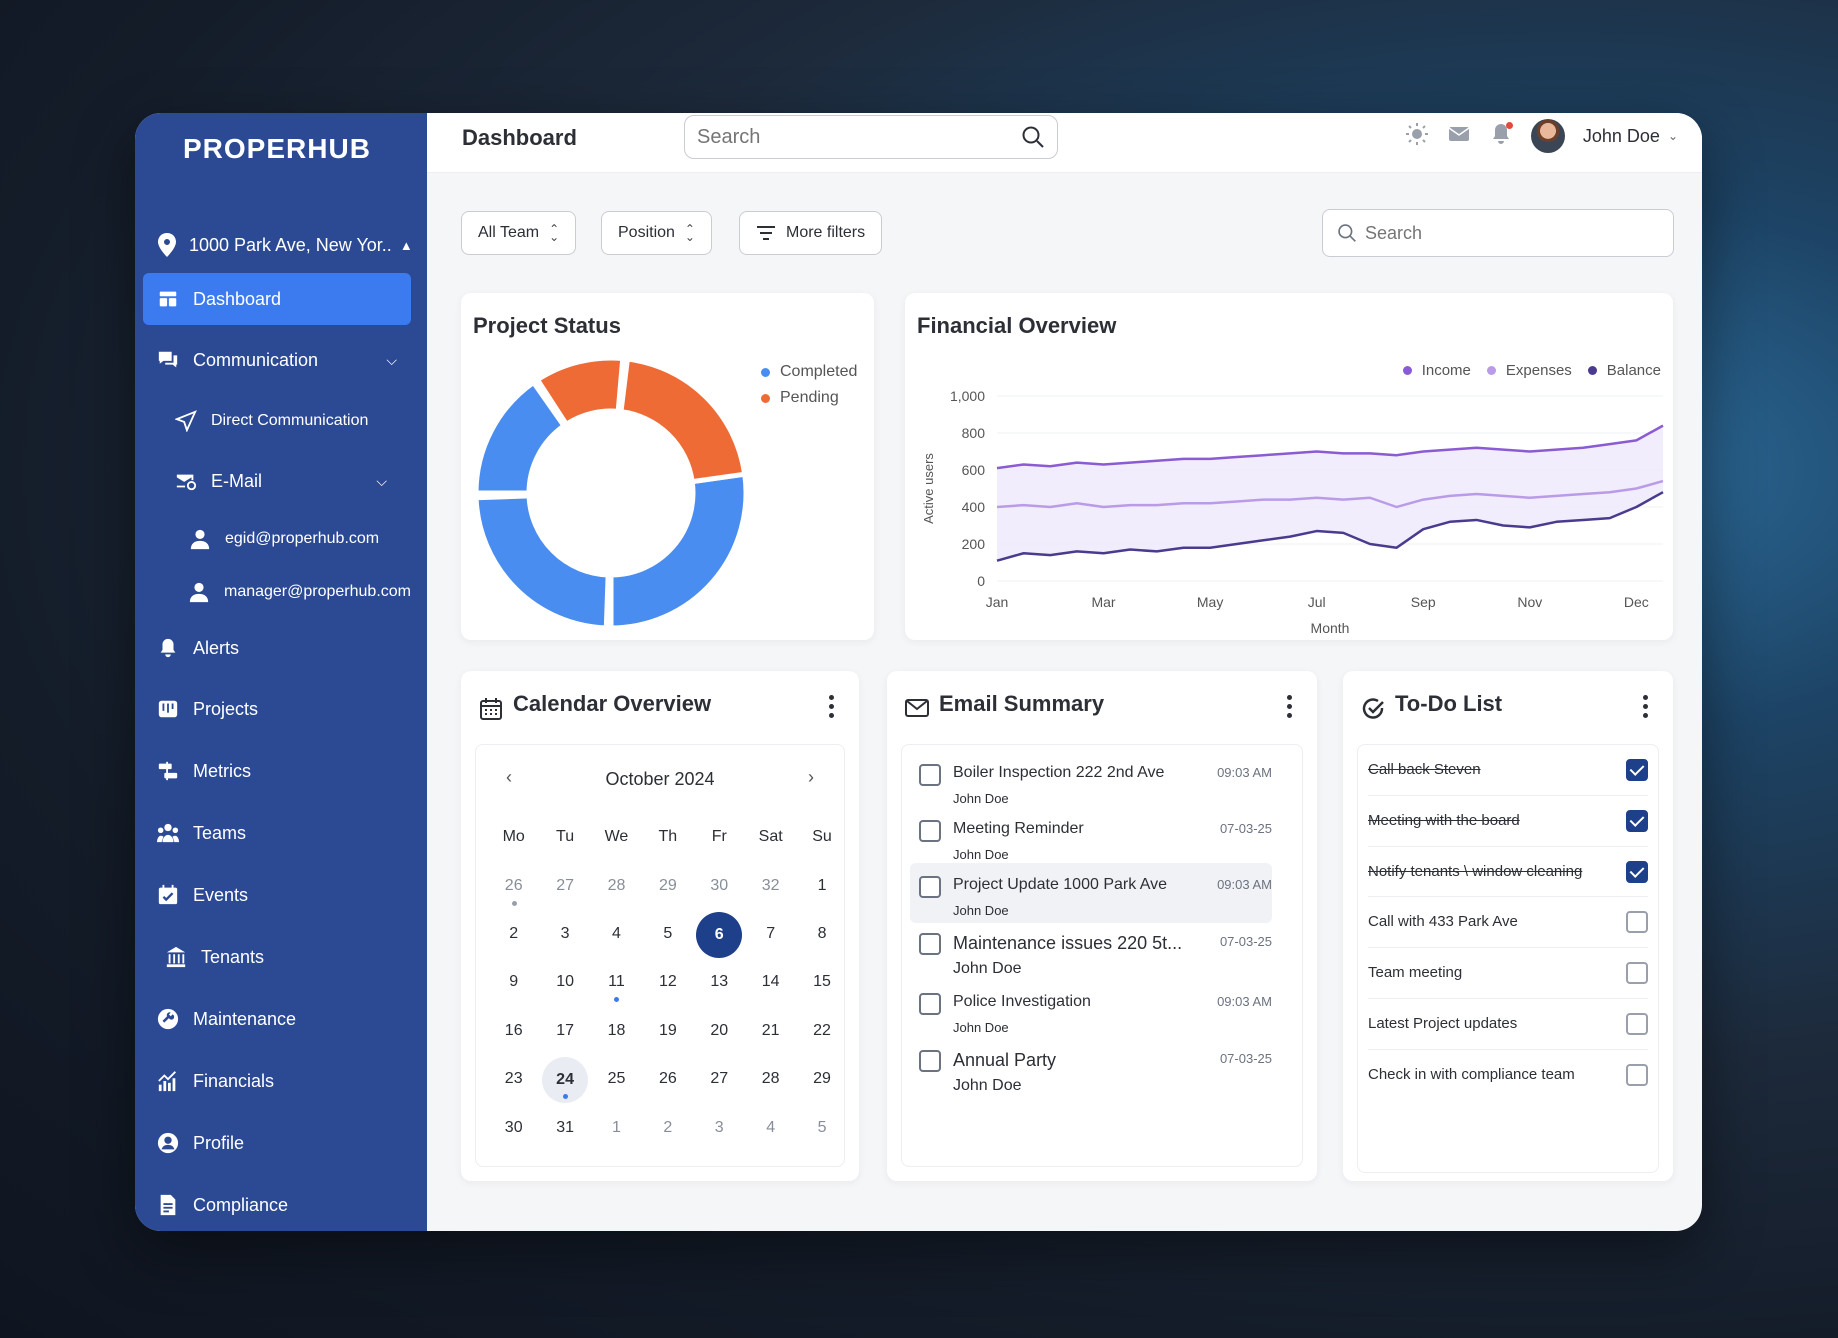 Image resolution: width=1838 pixels, height=1338 pixels. I want to click on sidebar-item-financials: Financials, so click(277, 1081).